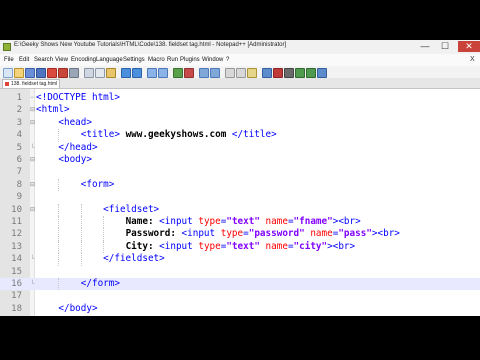 The height and width of the screenshot is (360, 480). What do you see at coordinates (74, 73) in the screenshot?
I see `print-icon` at bounding box center [74, 73].